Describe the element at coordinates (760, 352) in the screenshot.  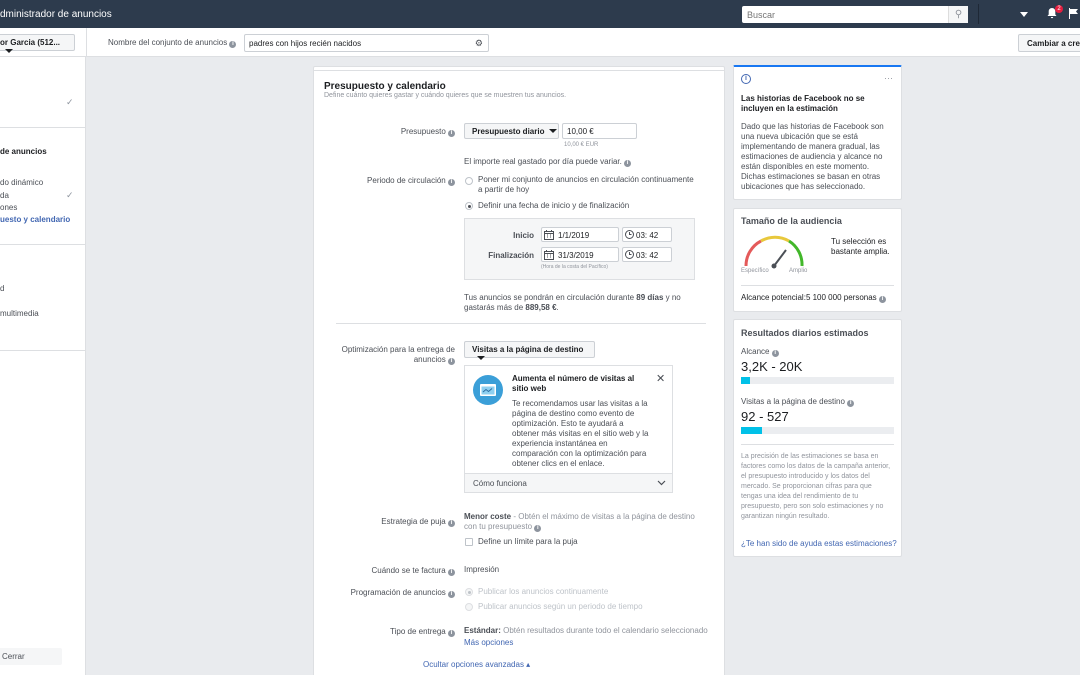
I see `reach-label: Alcance i` at that location.